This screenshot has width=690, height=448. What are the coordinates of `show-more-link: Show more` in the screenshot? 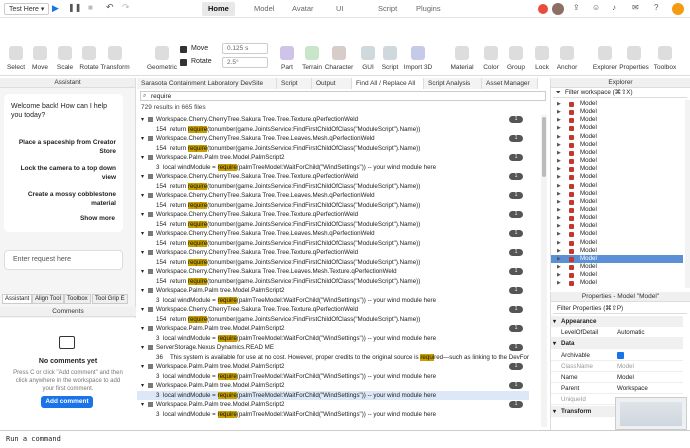 It's located at (97, 218).